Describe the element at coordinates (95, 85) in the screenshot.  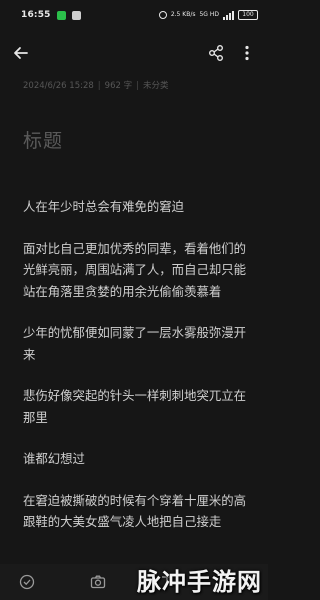
I see `note-meta: 2024/6/26 15:28 | 962 字 | 未分类` at that location.